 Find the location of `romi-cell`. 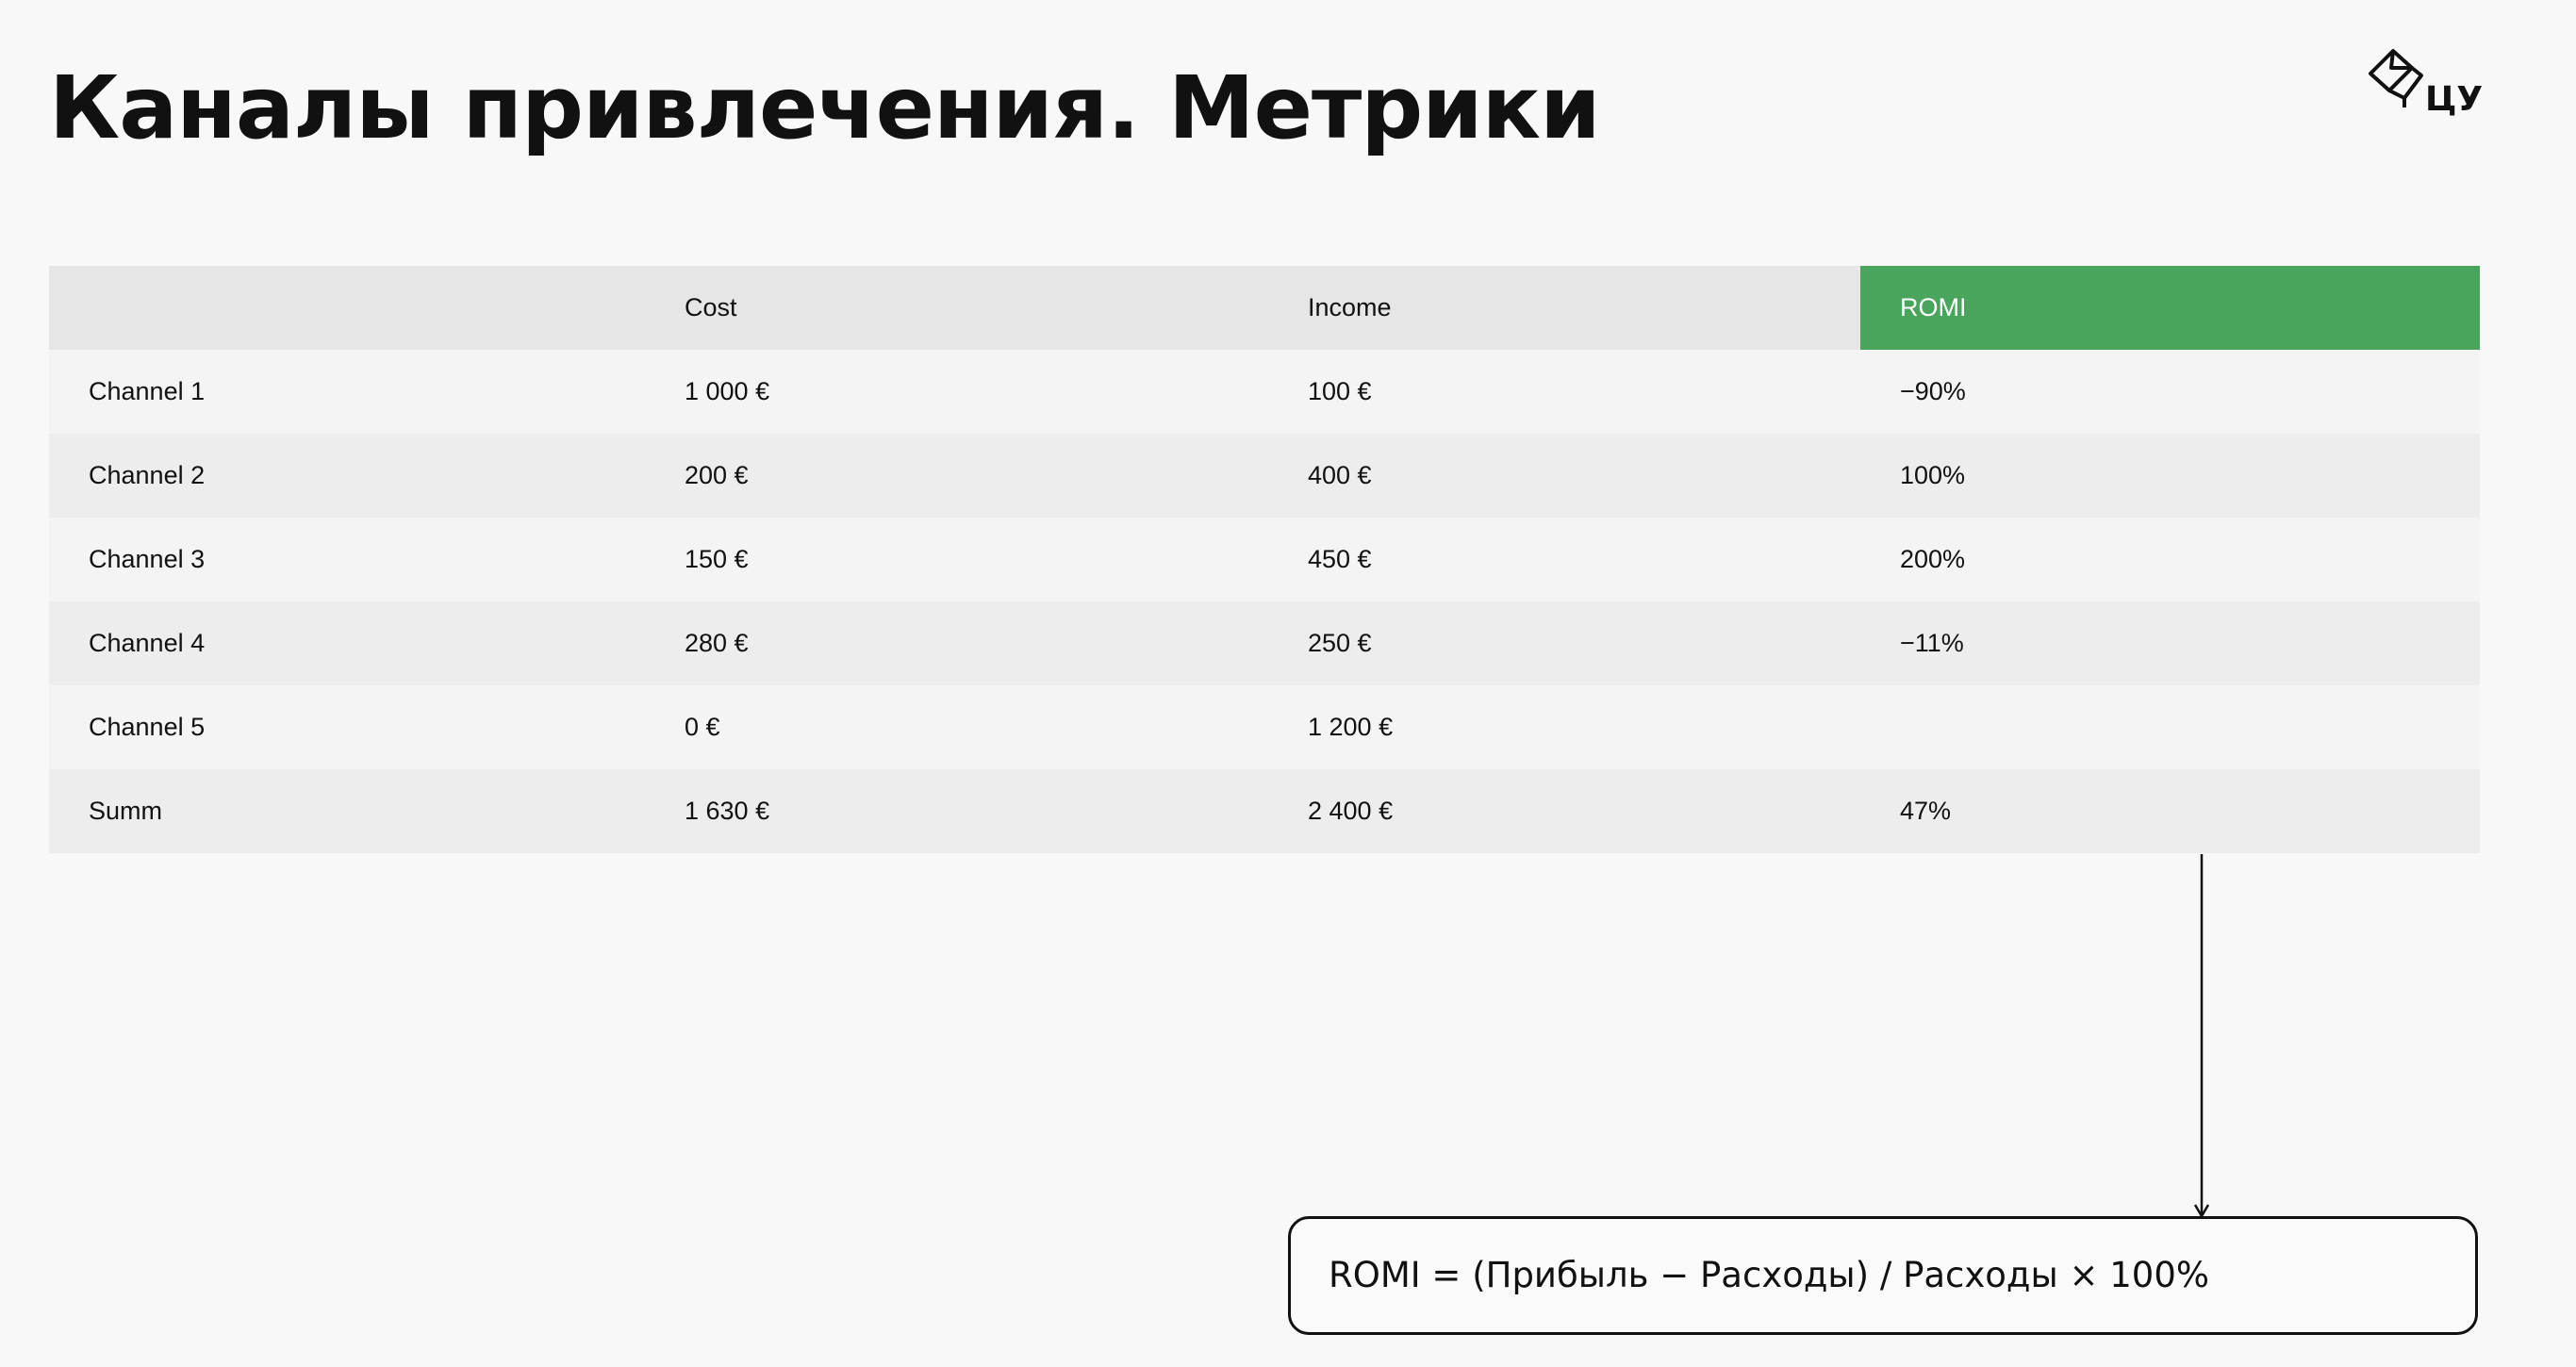

romi-cell is located at coordinates (2170, 727).